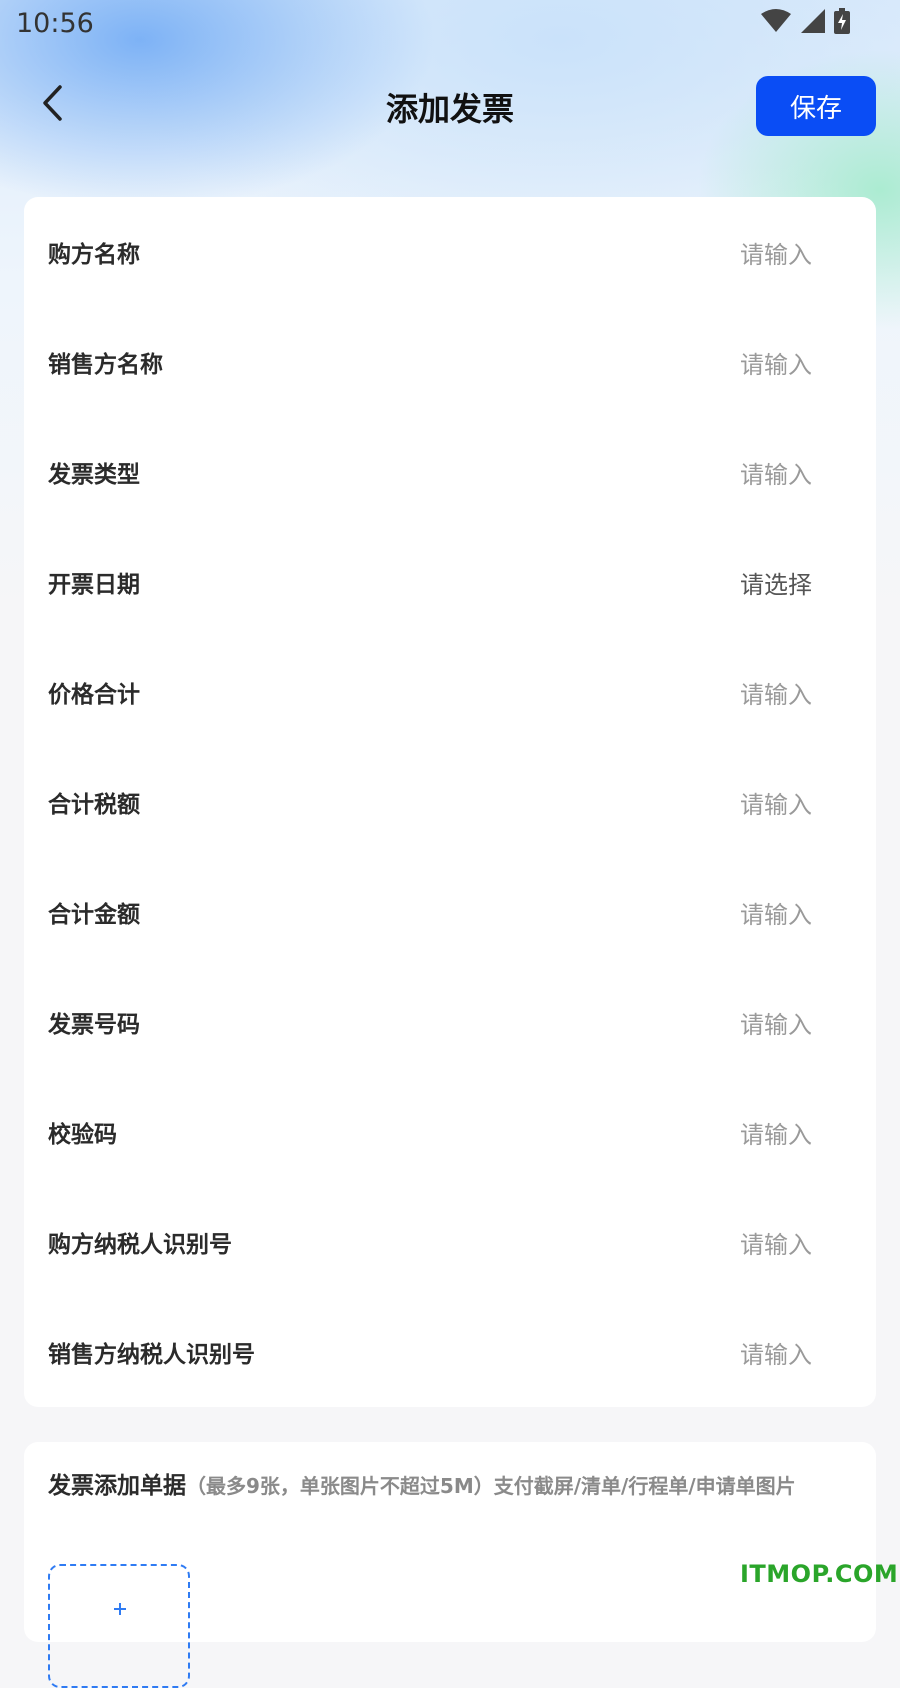  I want to click on buyer-name-row: 购方名称 请输入, so click(450, 252).